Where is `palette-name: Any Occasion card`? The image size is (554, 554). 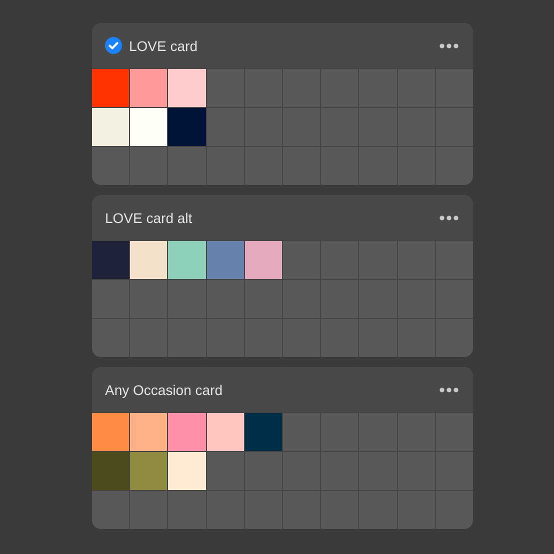
palette-name: Any Occasion card is located at coordinates (164, 390).